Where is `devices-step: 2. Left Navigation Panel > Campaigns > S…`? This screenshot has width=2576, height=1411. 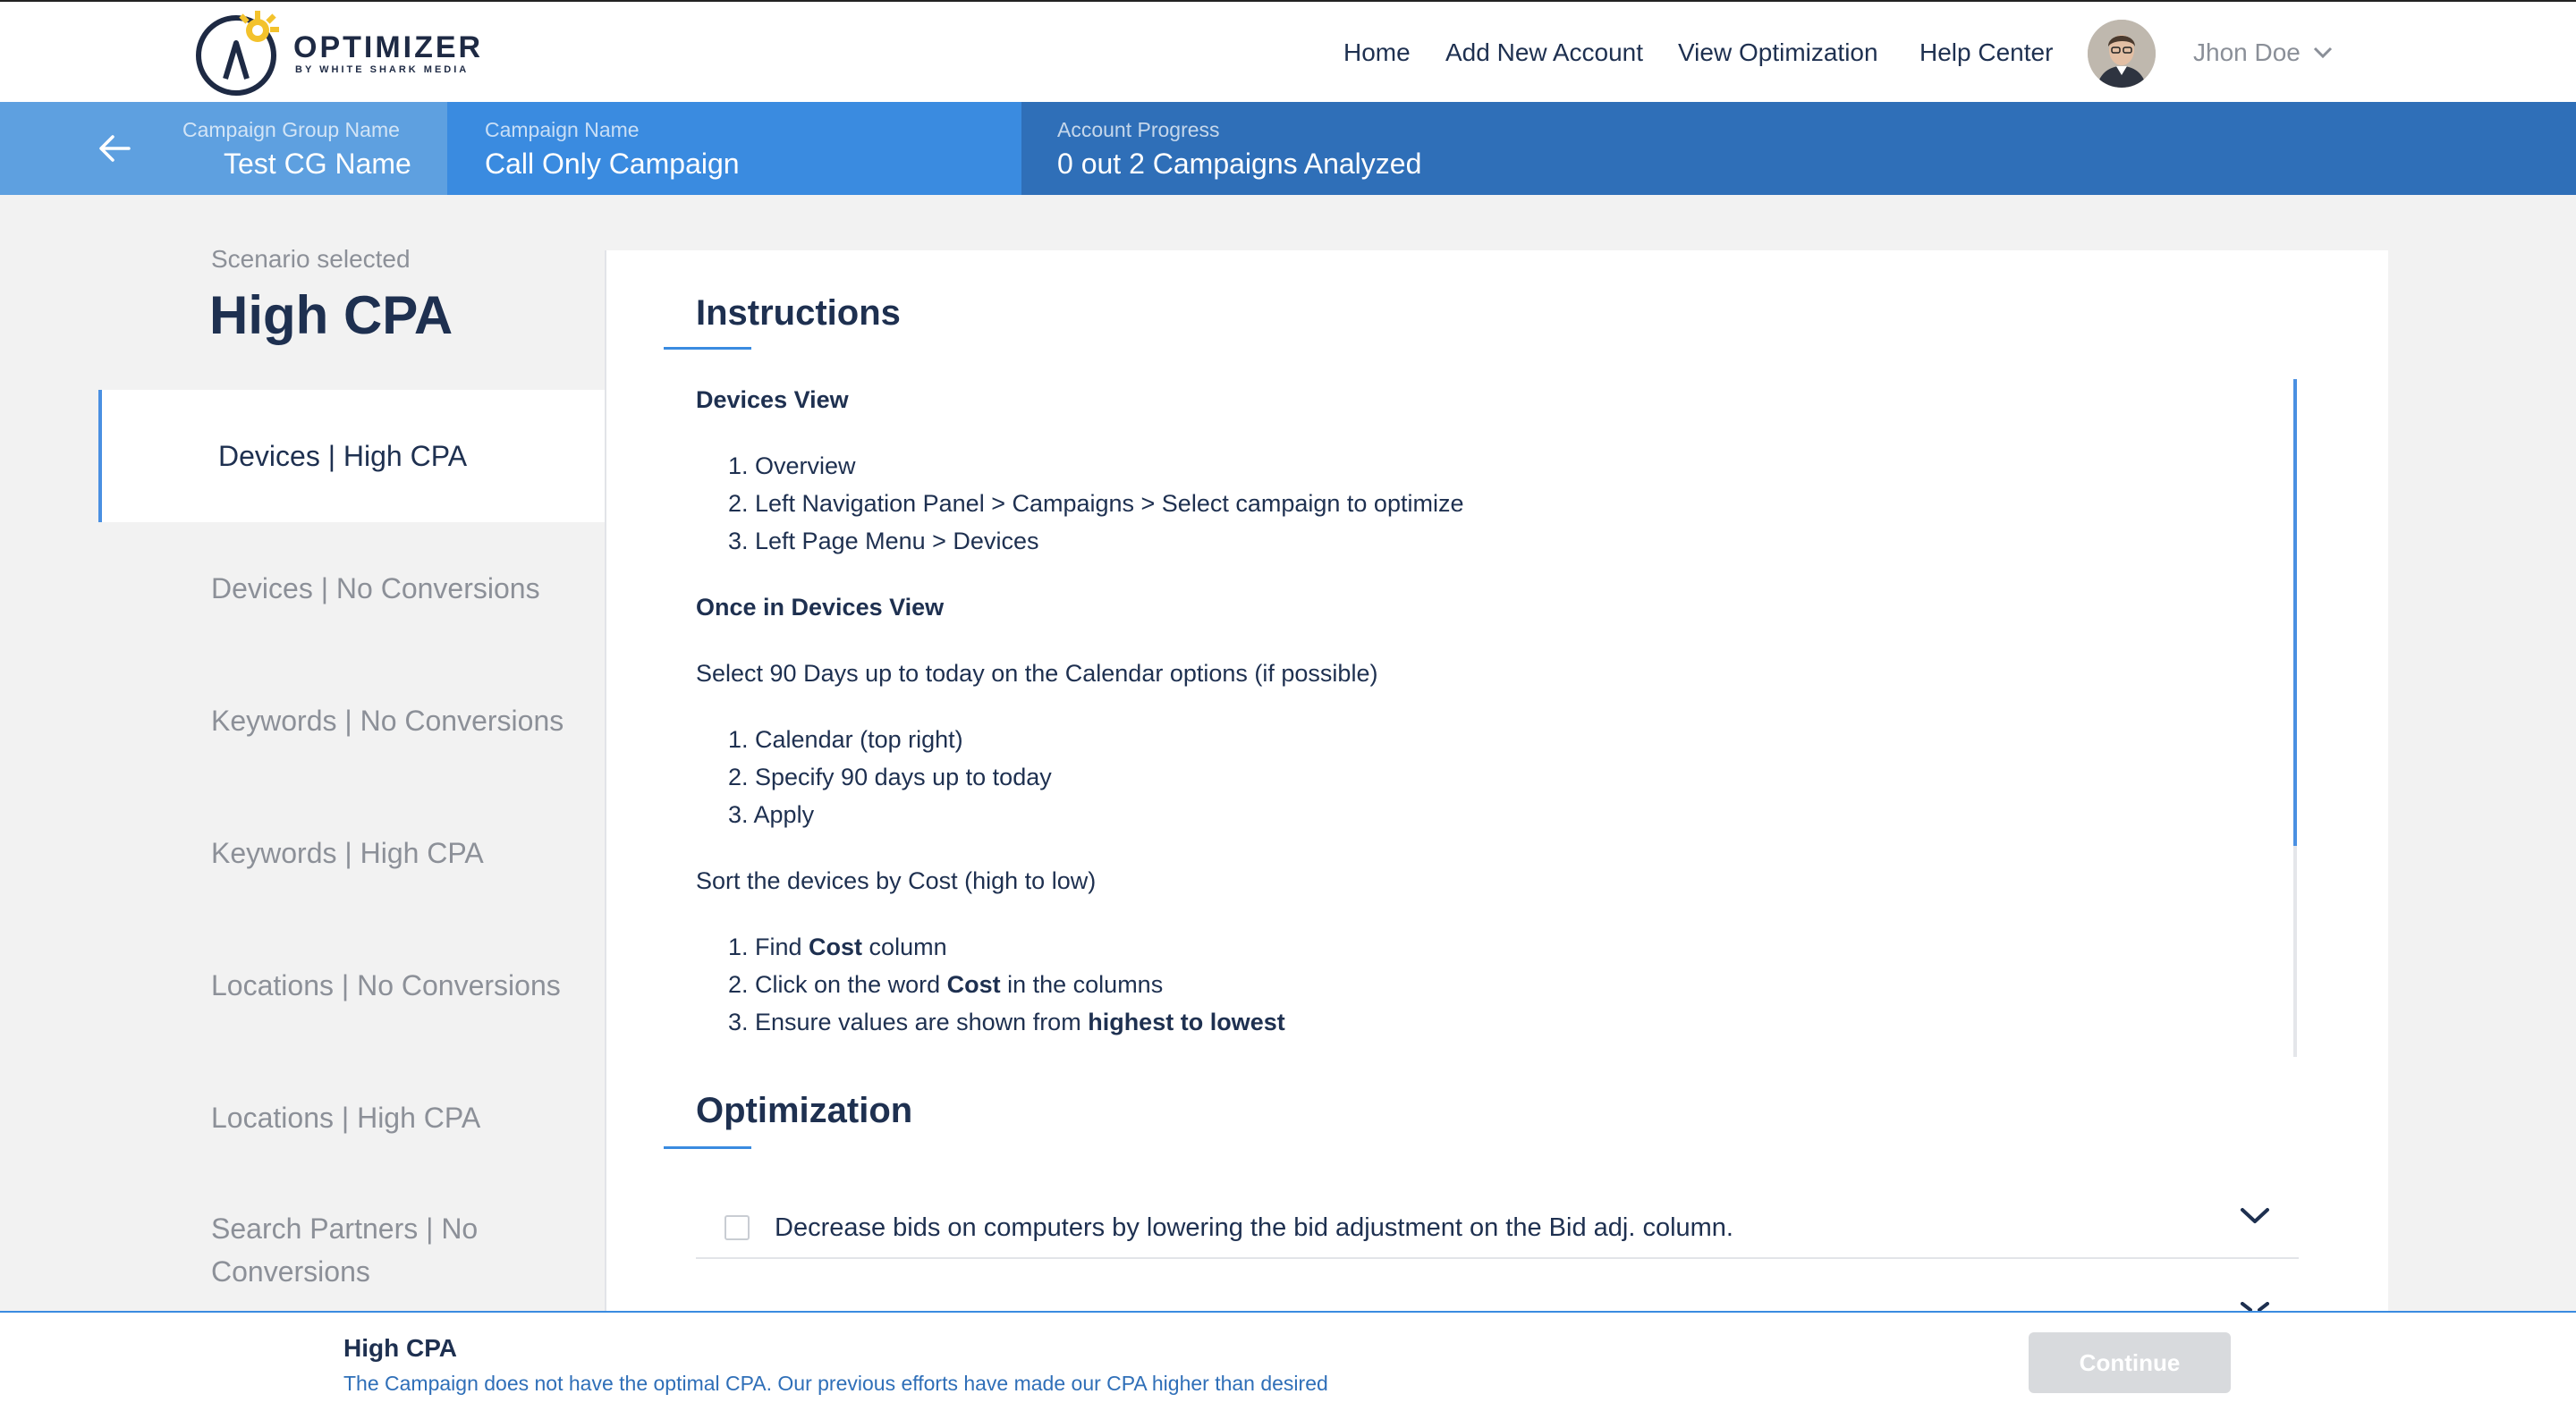
devices-step: 2. Left Navigation Panel > Campaigns > S… is located at coordinates (1096, 503).